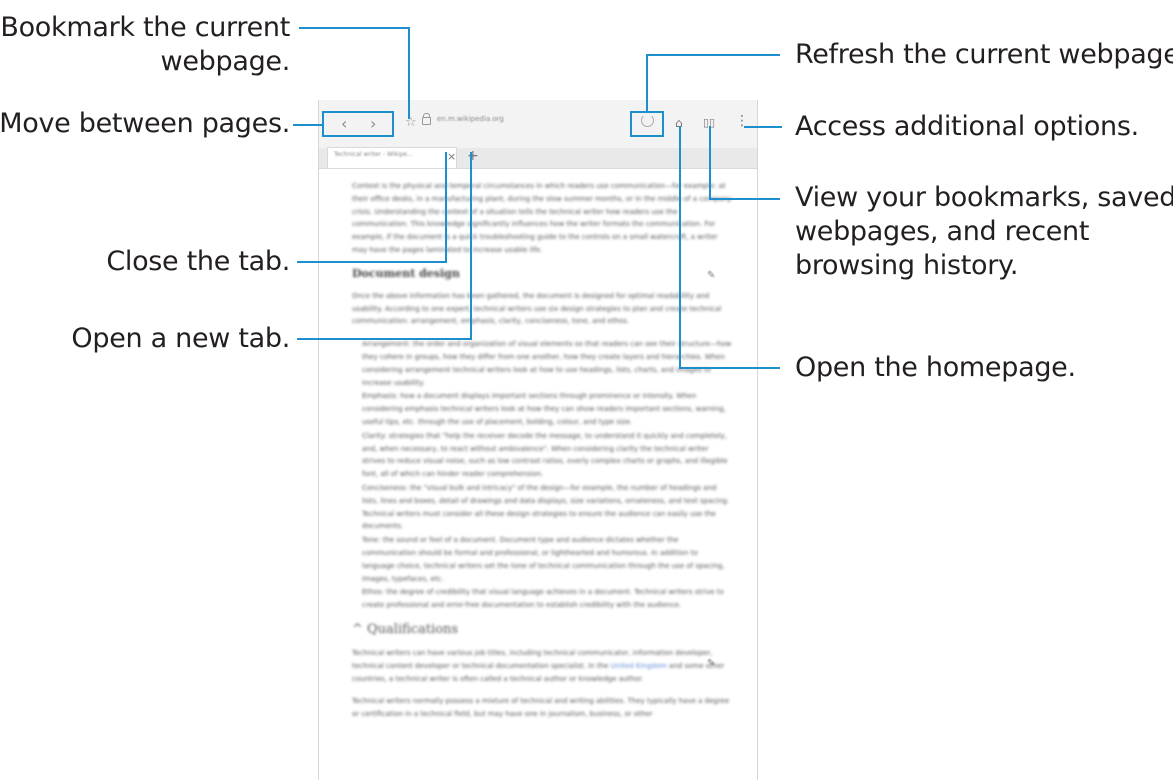 This screenshot has width=1173, height=780. I want to click on lock-icon, so click(426, 119).